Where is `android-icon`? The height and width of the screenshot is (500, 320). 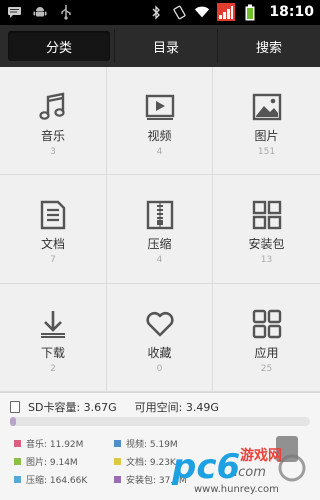
android-icon is located at coordinates (40, 12).